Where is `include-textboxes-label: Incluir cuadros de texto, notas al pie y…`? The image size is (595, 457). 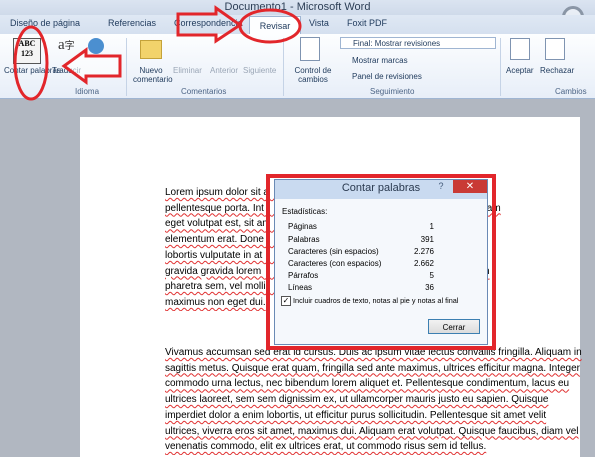 include-textboxes-label: Incluir cuadros de texto, notas al pie y… is located at coordinates (376, 300).